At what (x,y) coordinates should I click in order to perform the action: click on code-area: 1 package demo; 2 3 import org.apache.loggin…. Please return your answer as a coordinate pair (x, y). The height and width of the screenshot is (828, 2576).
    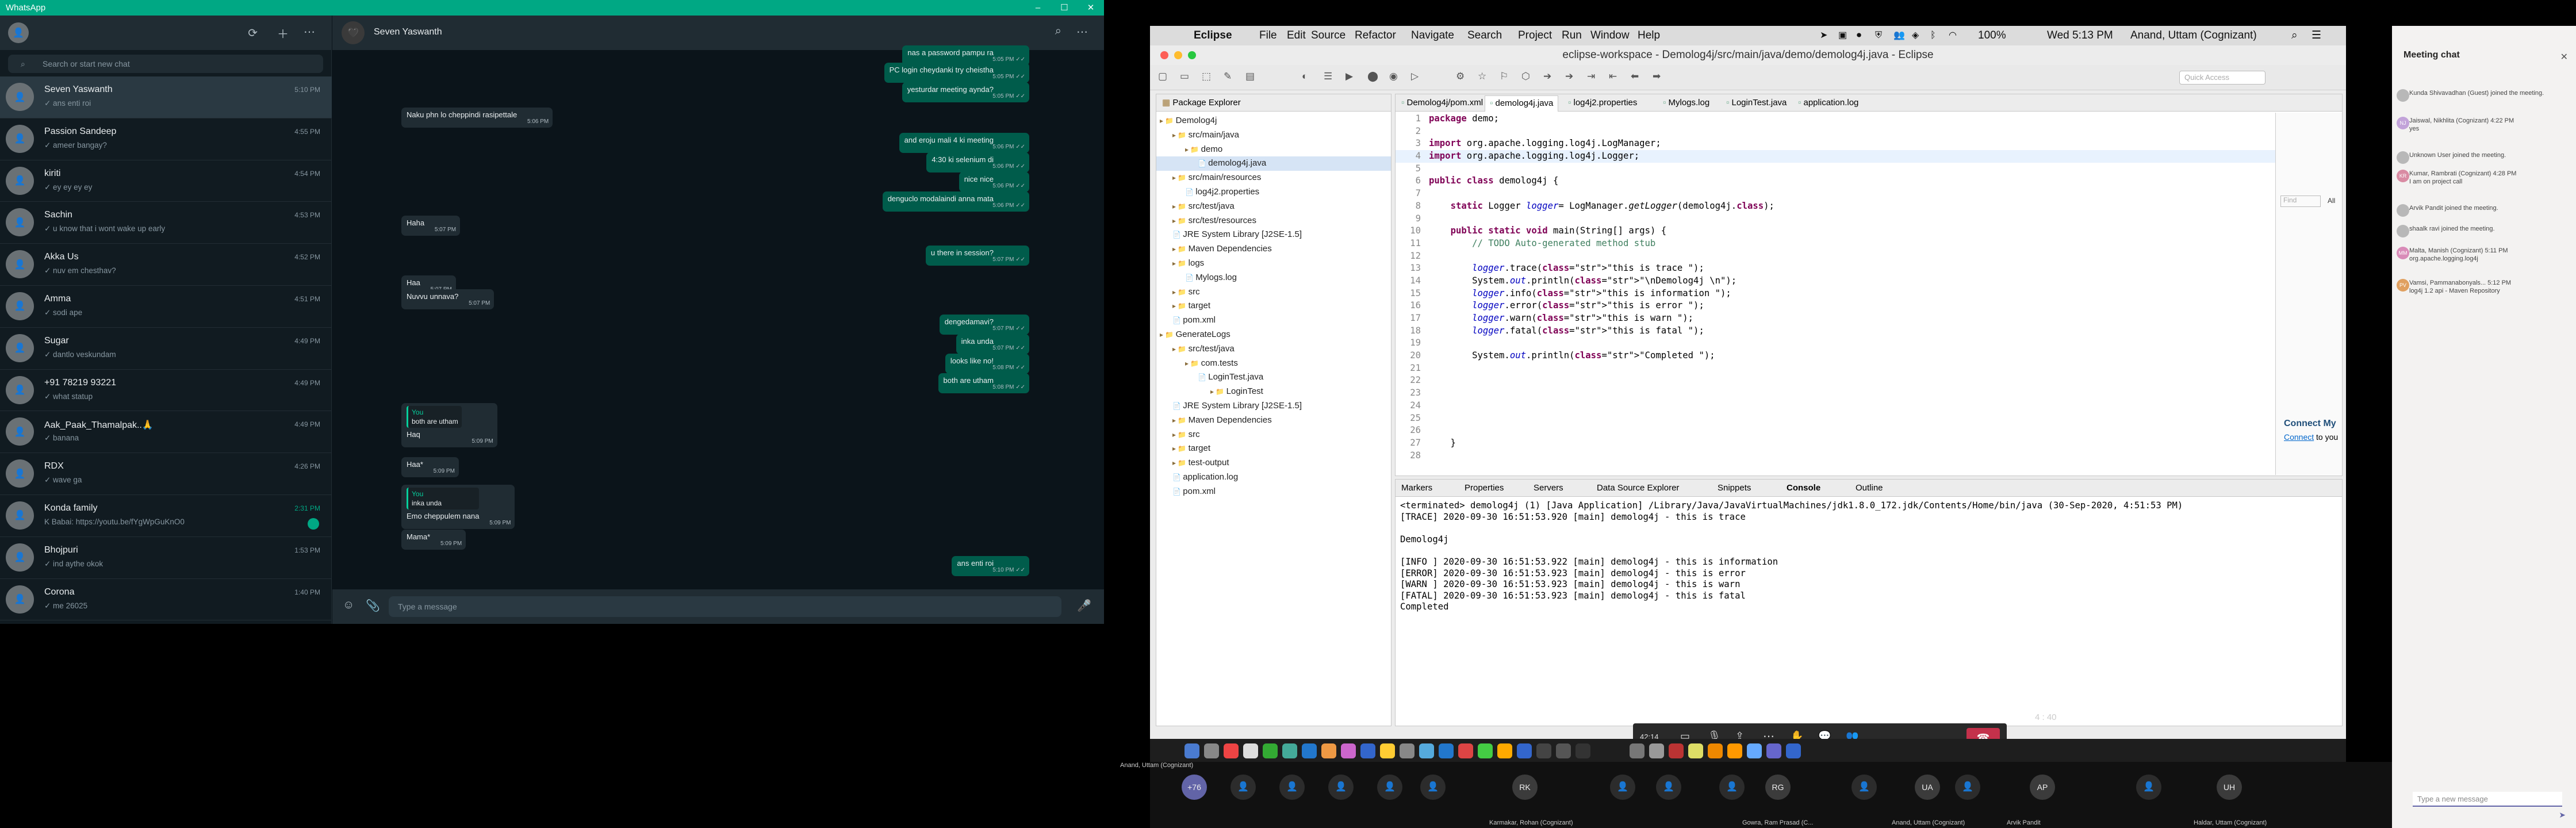
    Looking at the image, I should click on (1835, 287).